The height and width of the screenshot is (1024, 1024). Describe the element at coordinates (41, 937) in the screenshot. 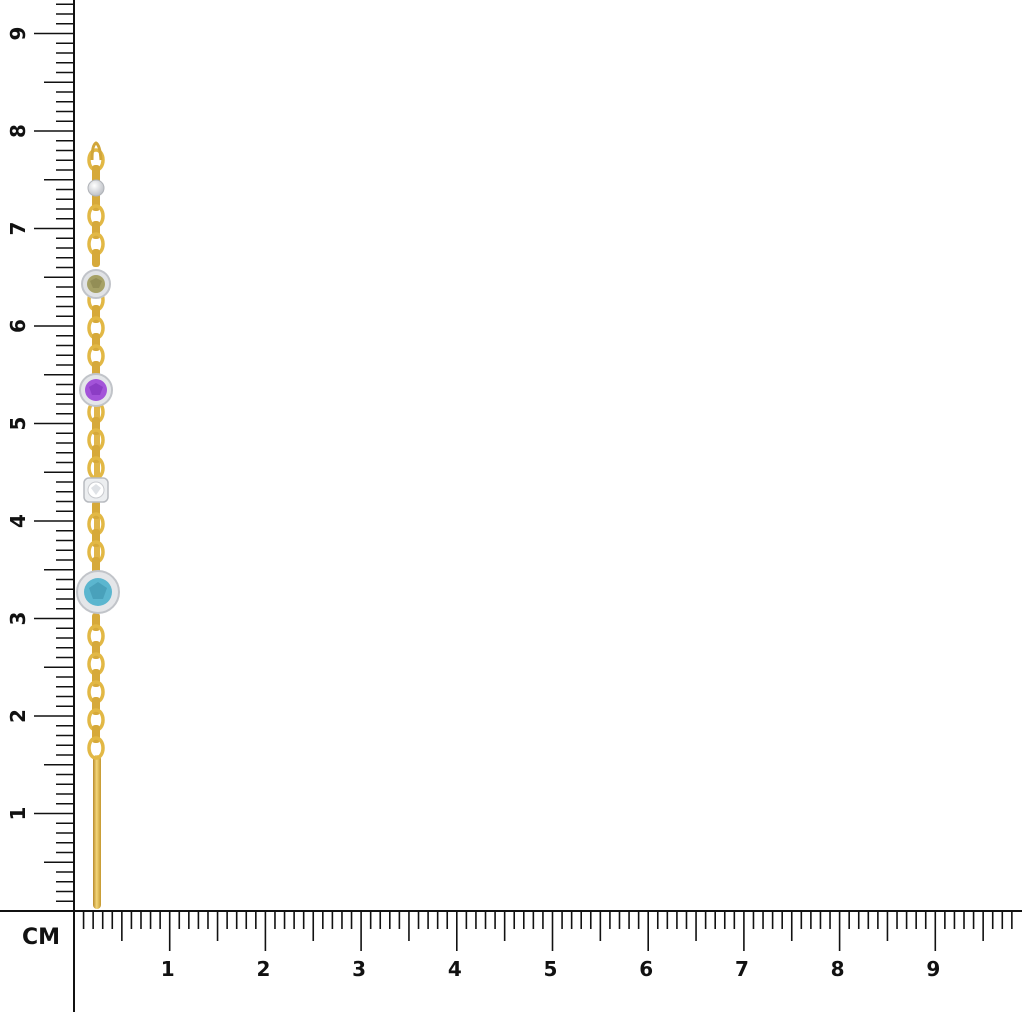

I see `unit-label: CM` at that location.